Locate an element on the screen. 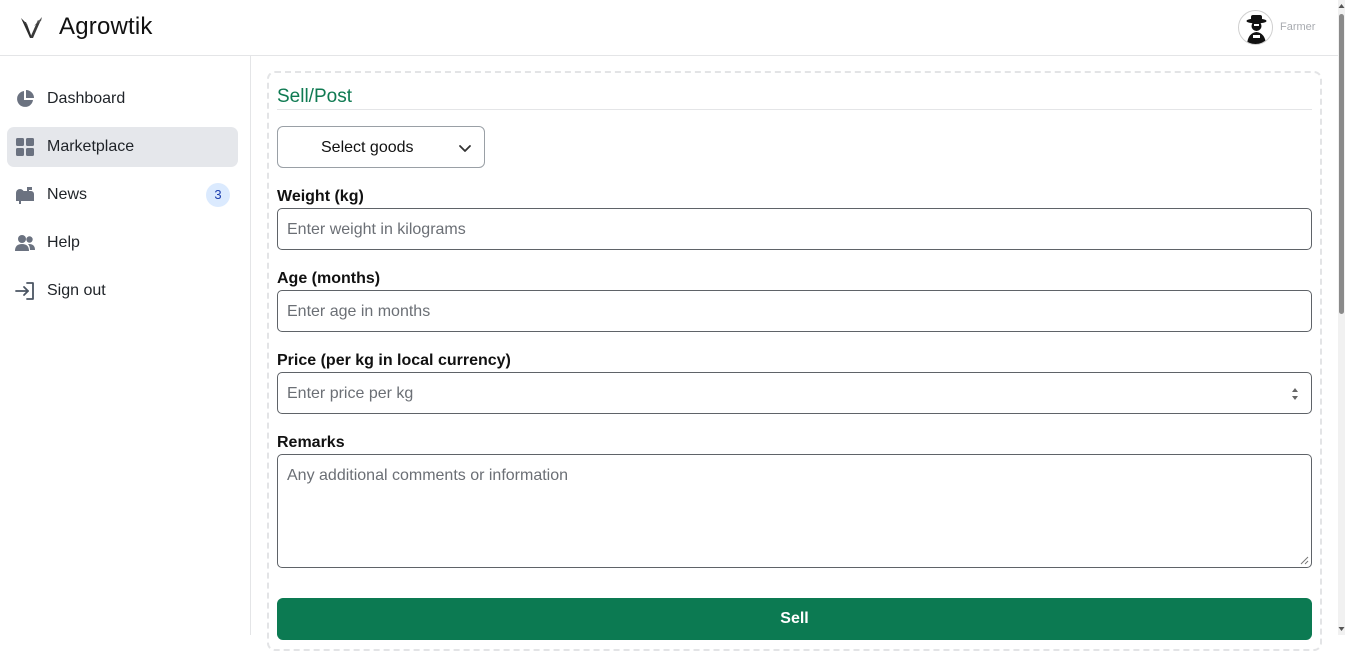  app-name: Agrowtik is located at coordinates (106, 26).